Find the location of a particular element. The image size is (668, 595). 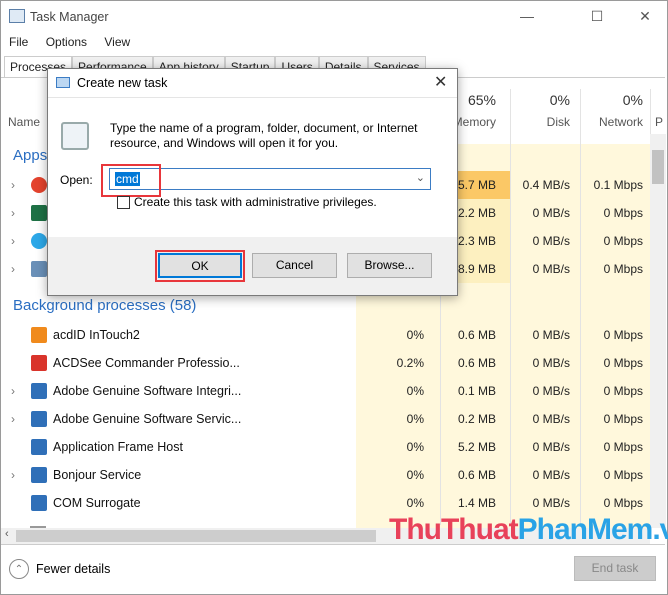

run-icon is located at coordinates (63, 82).